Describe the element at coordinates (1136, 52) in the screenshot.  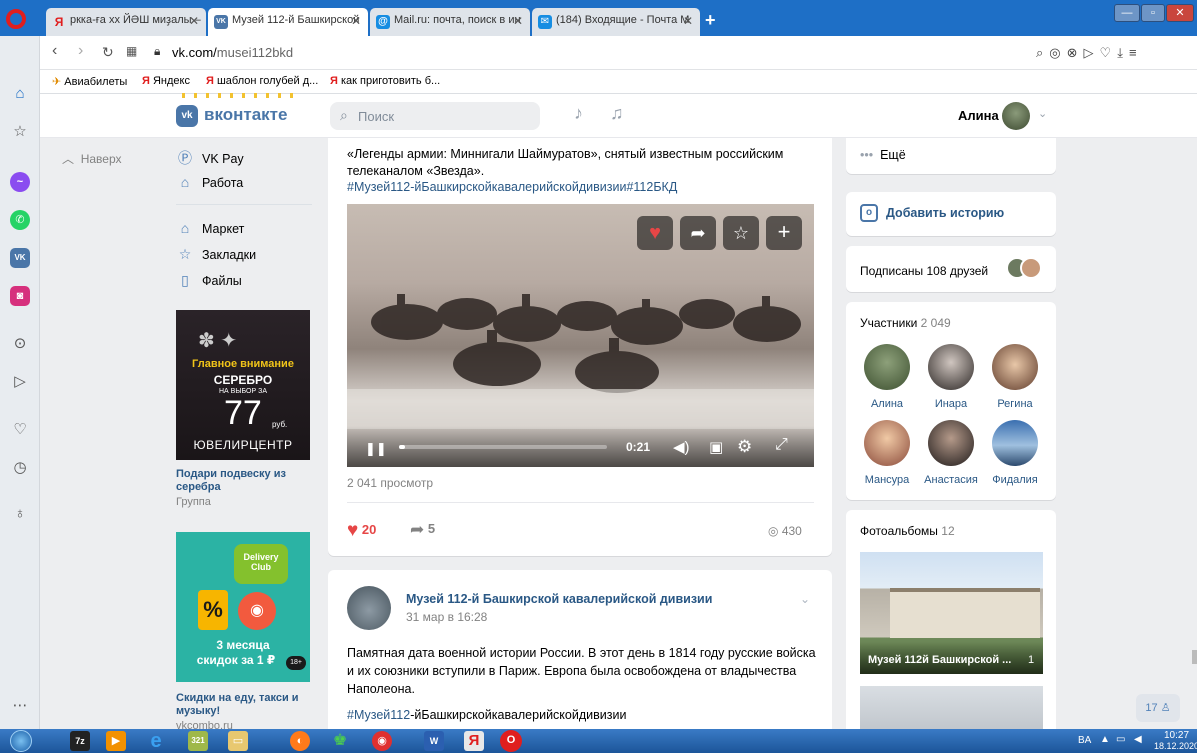
I see `menu-icon: ≡` at that location.